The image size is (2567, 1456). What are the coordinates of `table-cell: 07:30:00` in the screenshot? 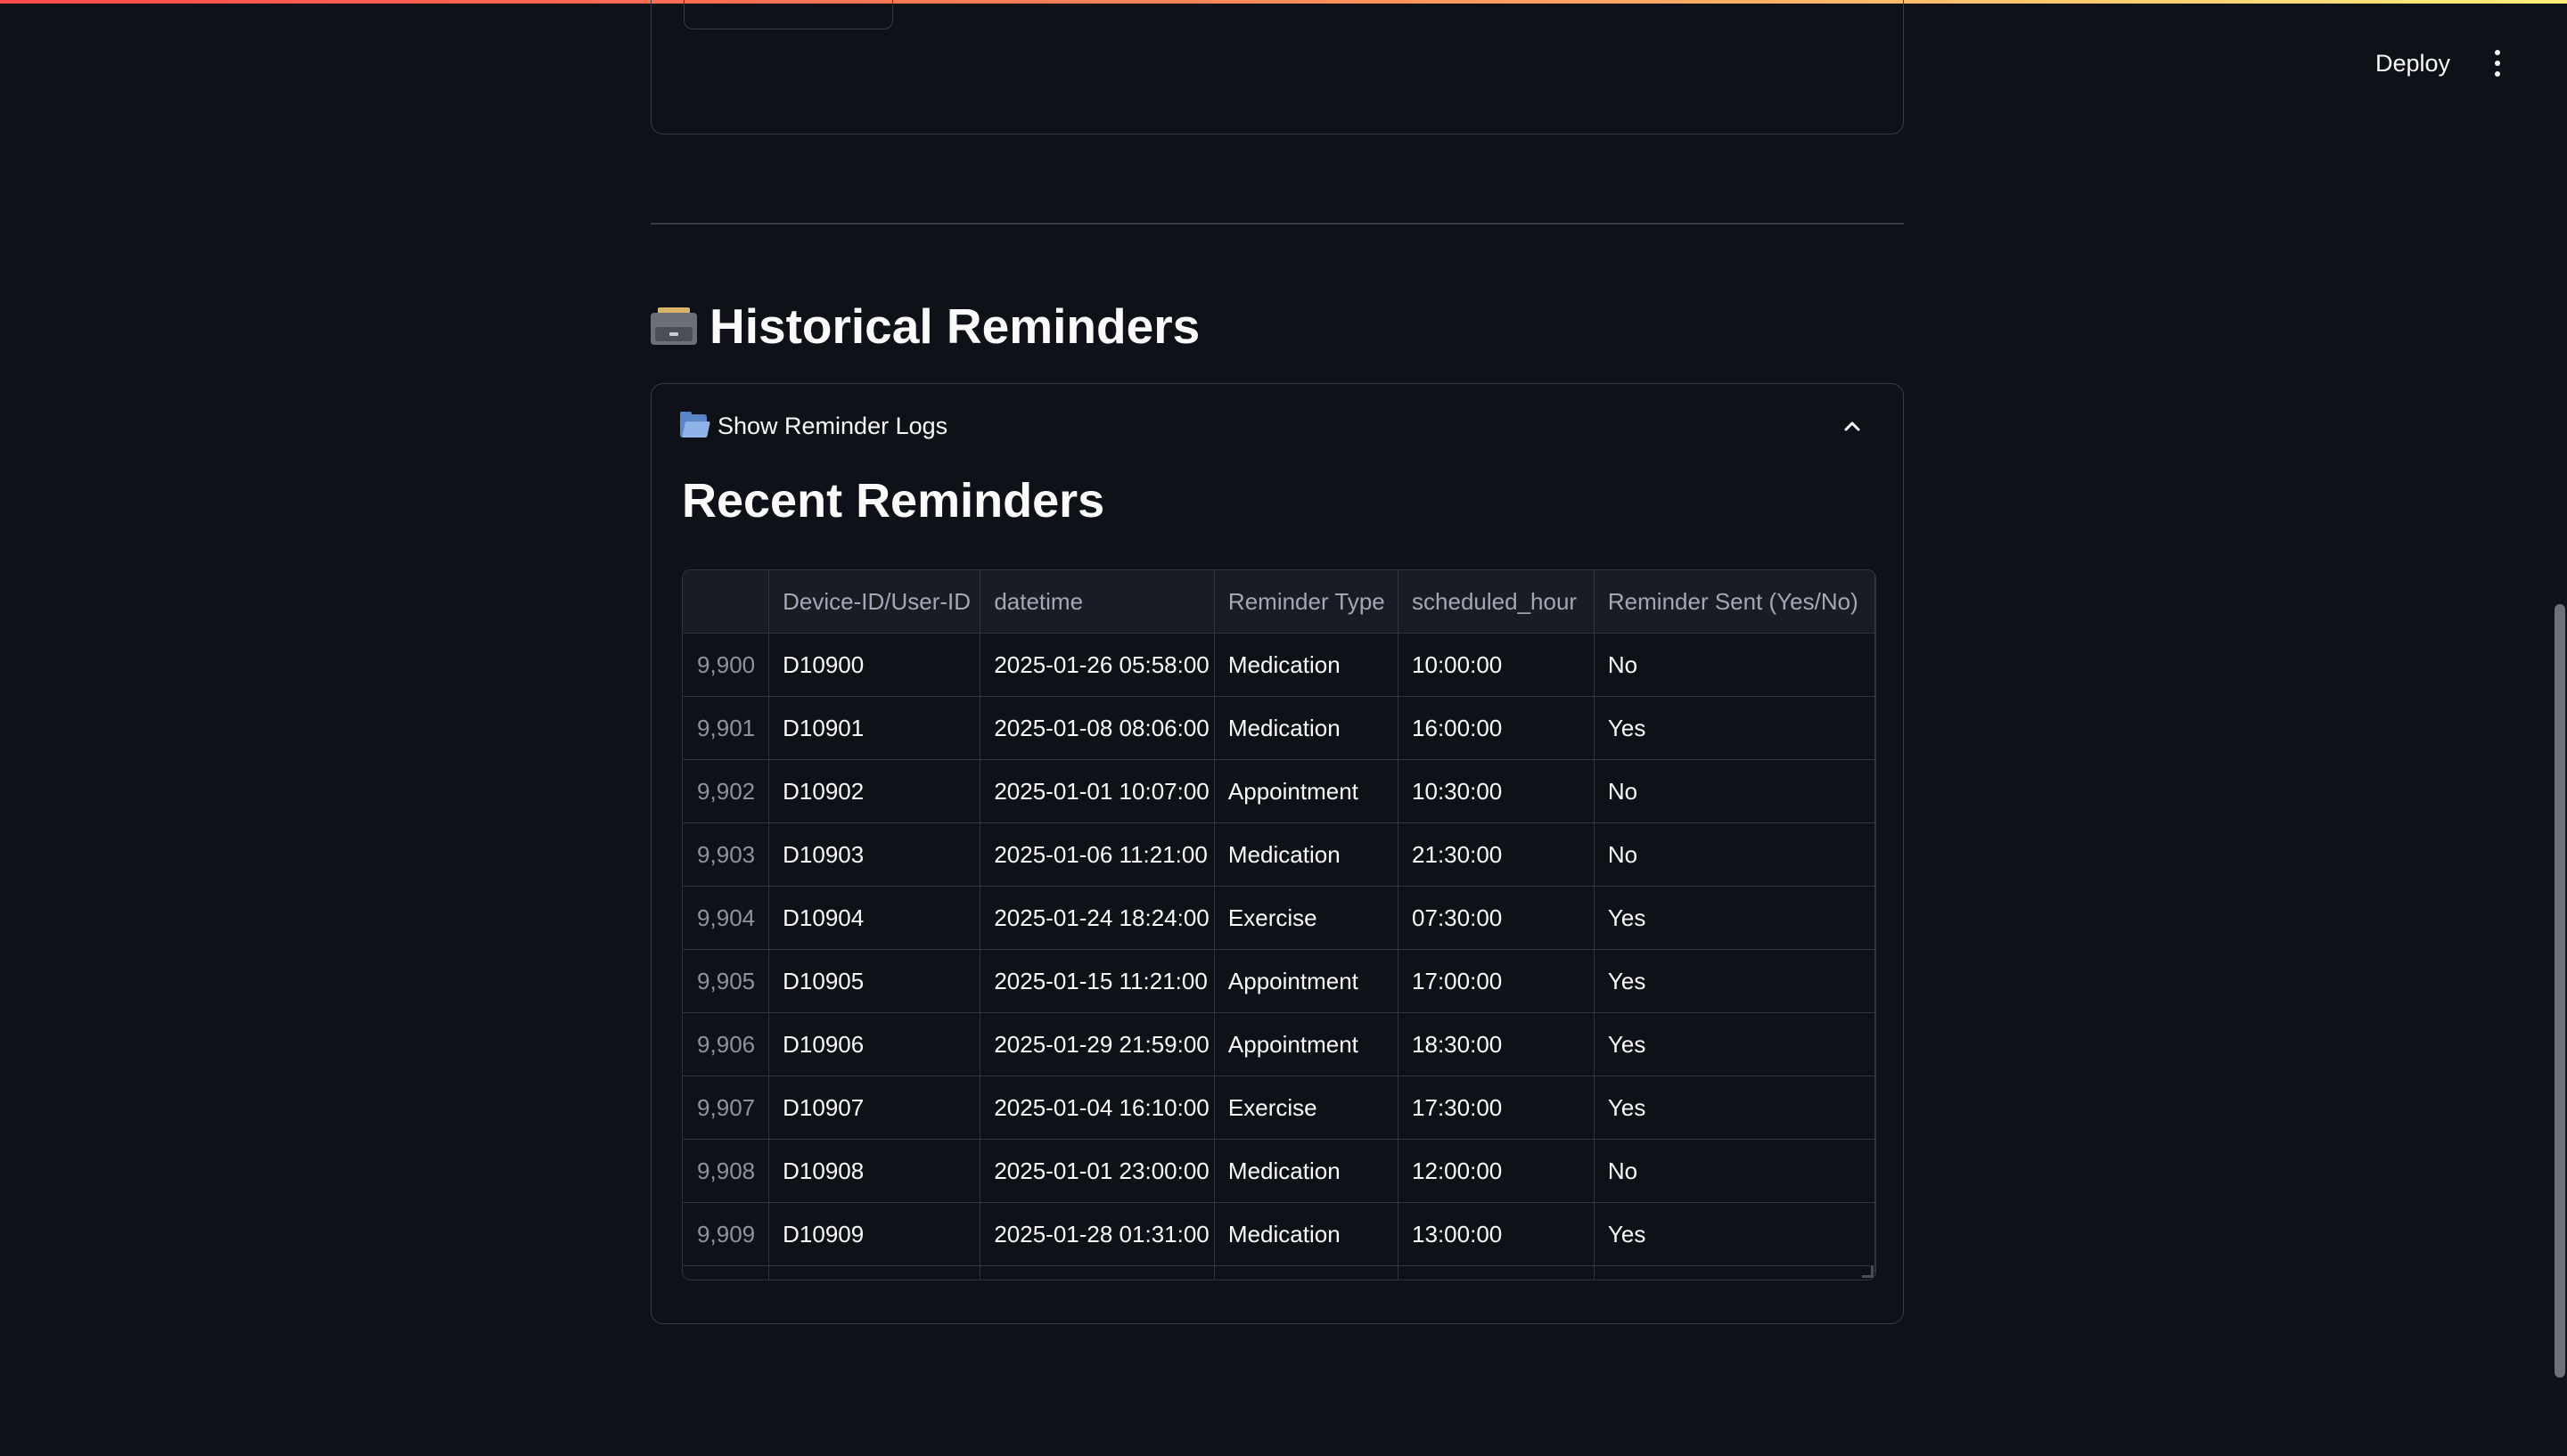 It's located at (1496, 918).